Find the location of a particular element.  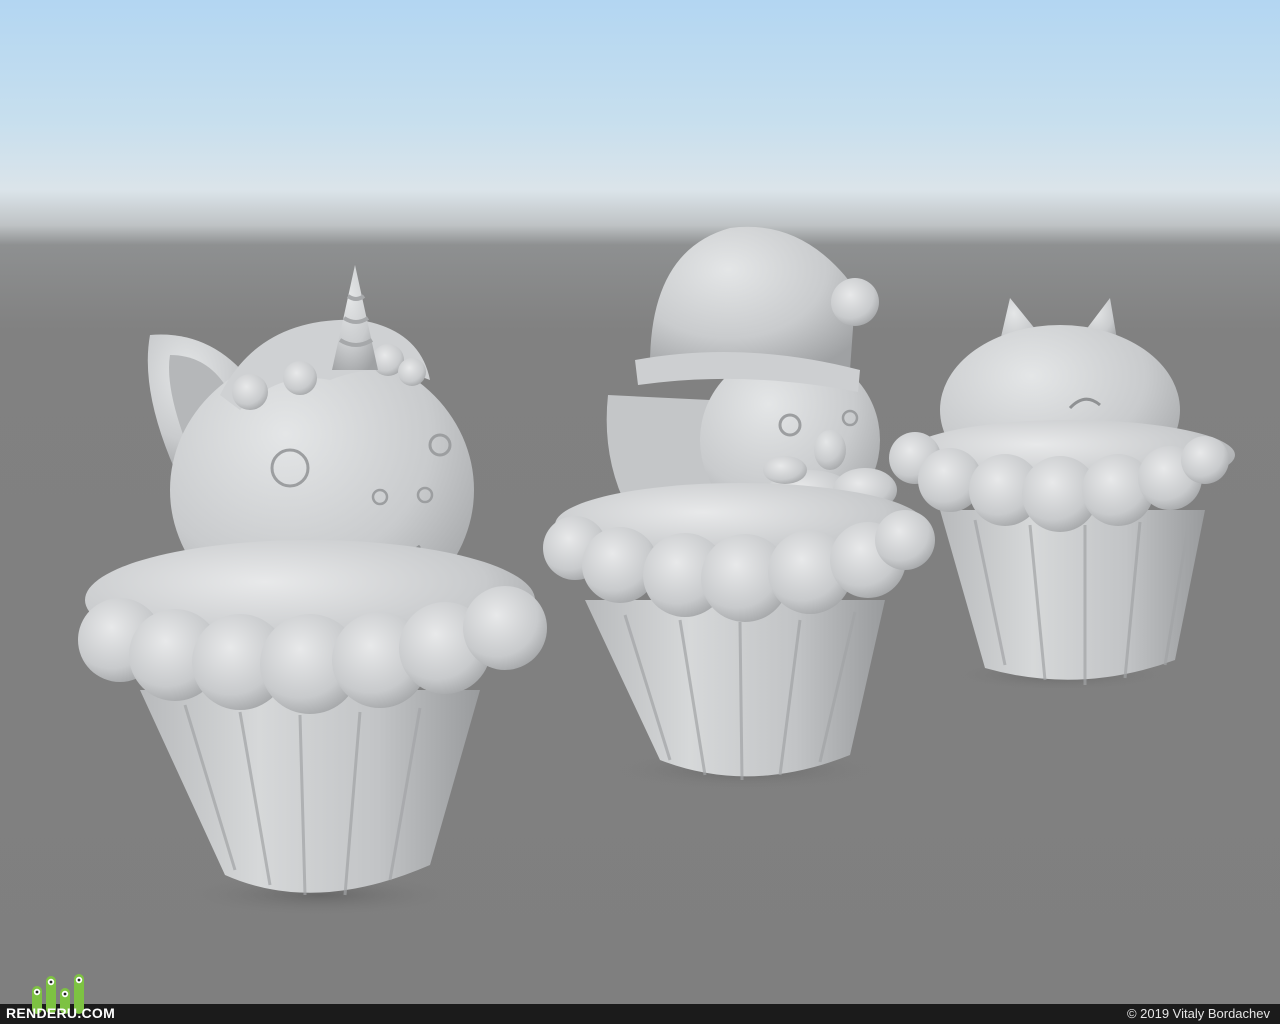

copyright-text: © 2019 Vitaly Bordachev is located at coordinates (1198, 1013).